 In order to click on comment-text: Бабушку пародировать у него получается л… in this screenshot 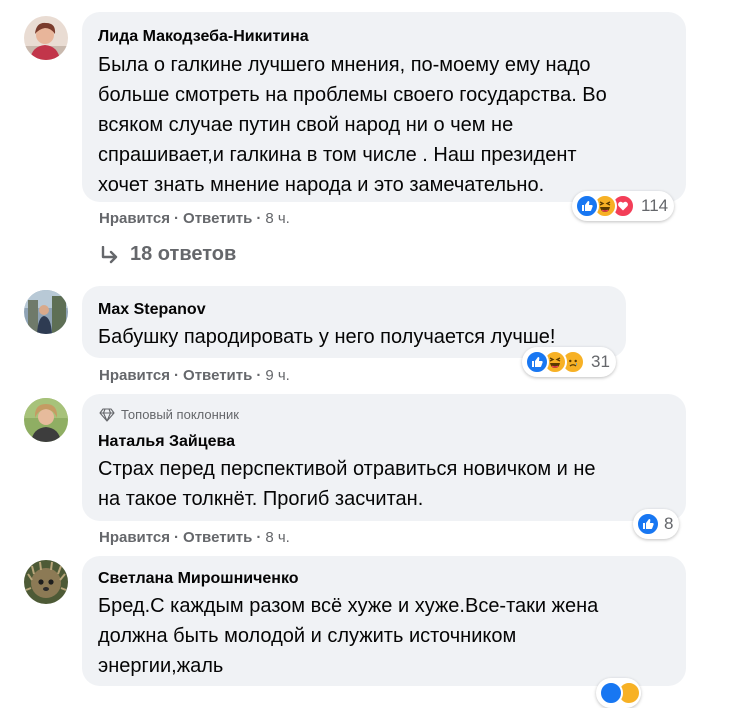, I will do `click(327, 337)`.